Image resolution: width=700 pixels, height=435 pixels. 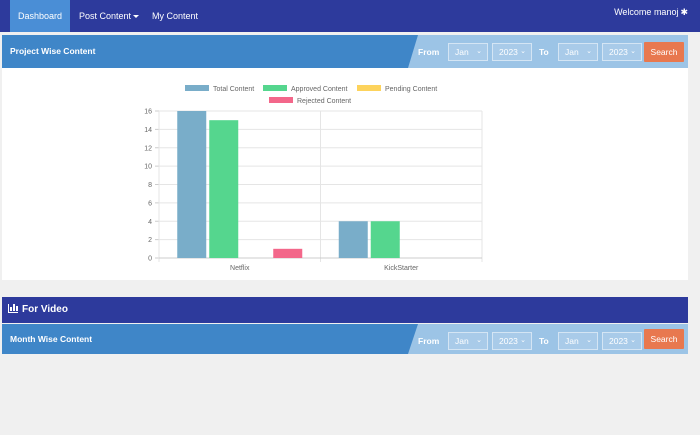 I want to click on y-tick-label-1: 2, so click(x=150, y=240).